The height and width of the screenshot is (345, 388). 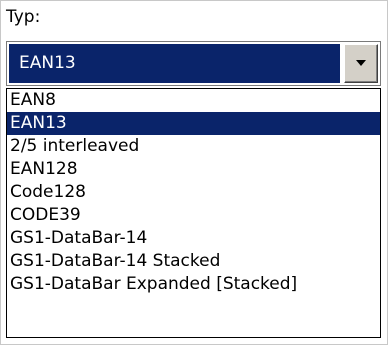 I want to click on list-item-ean8: EAN8, so click(x=193, y=100).